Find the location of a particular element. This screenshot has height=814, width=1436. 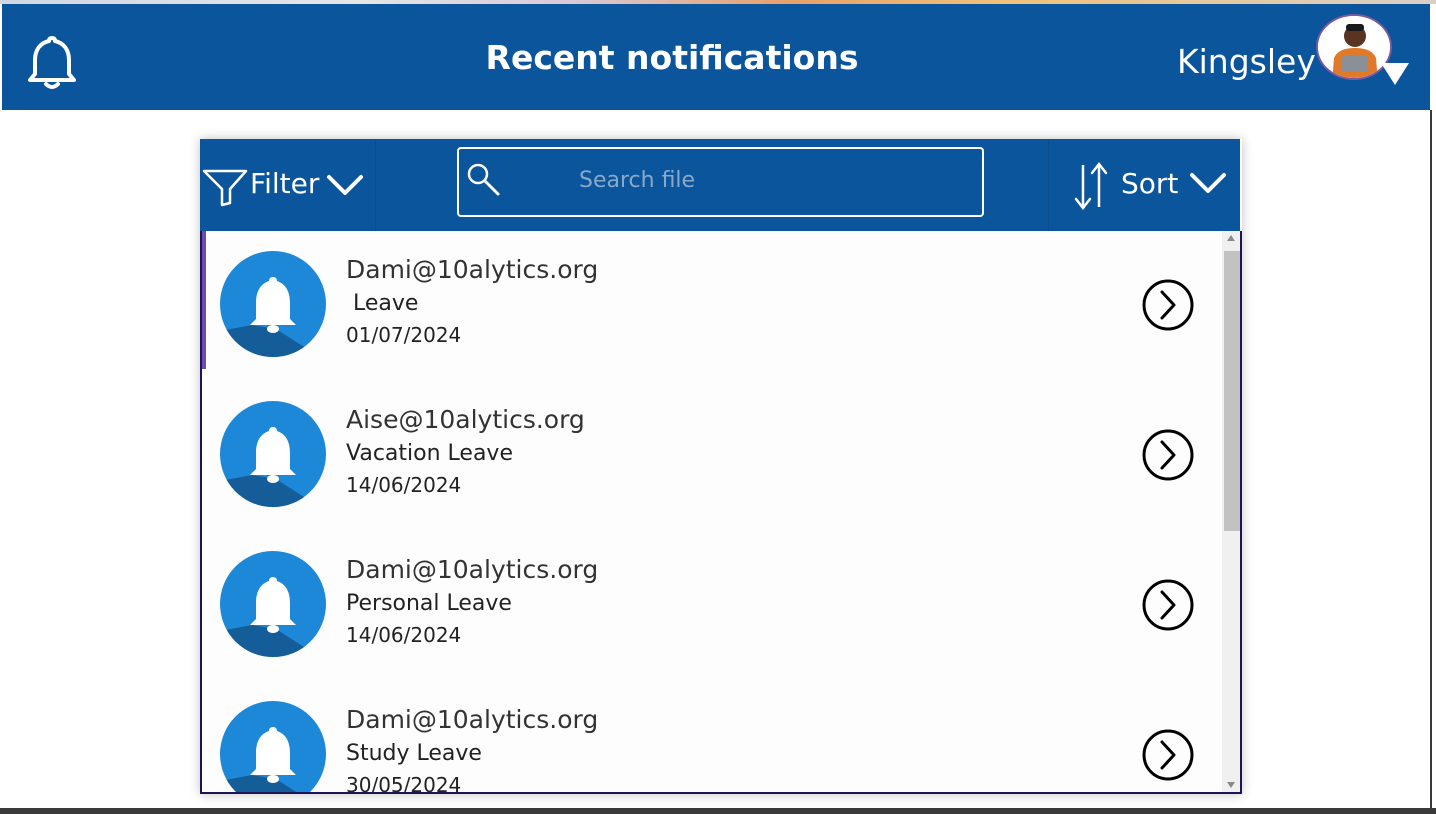

toolbar: Filter Sort is located at coordinates (720, 185).